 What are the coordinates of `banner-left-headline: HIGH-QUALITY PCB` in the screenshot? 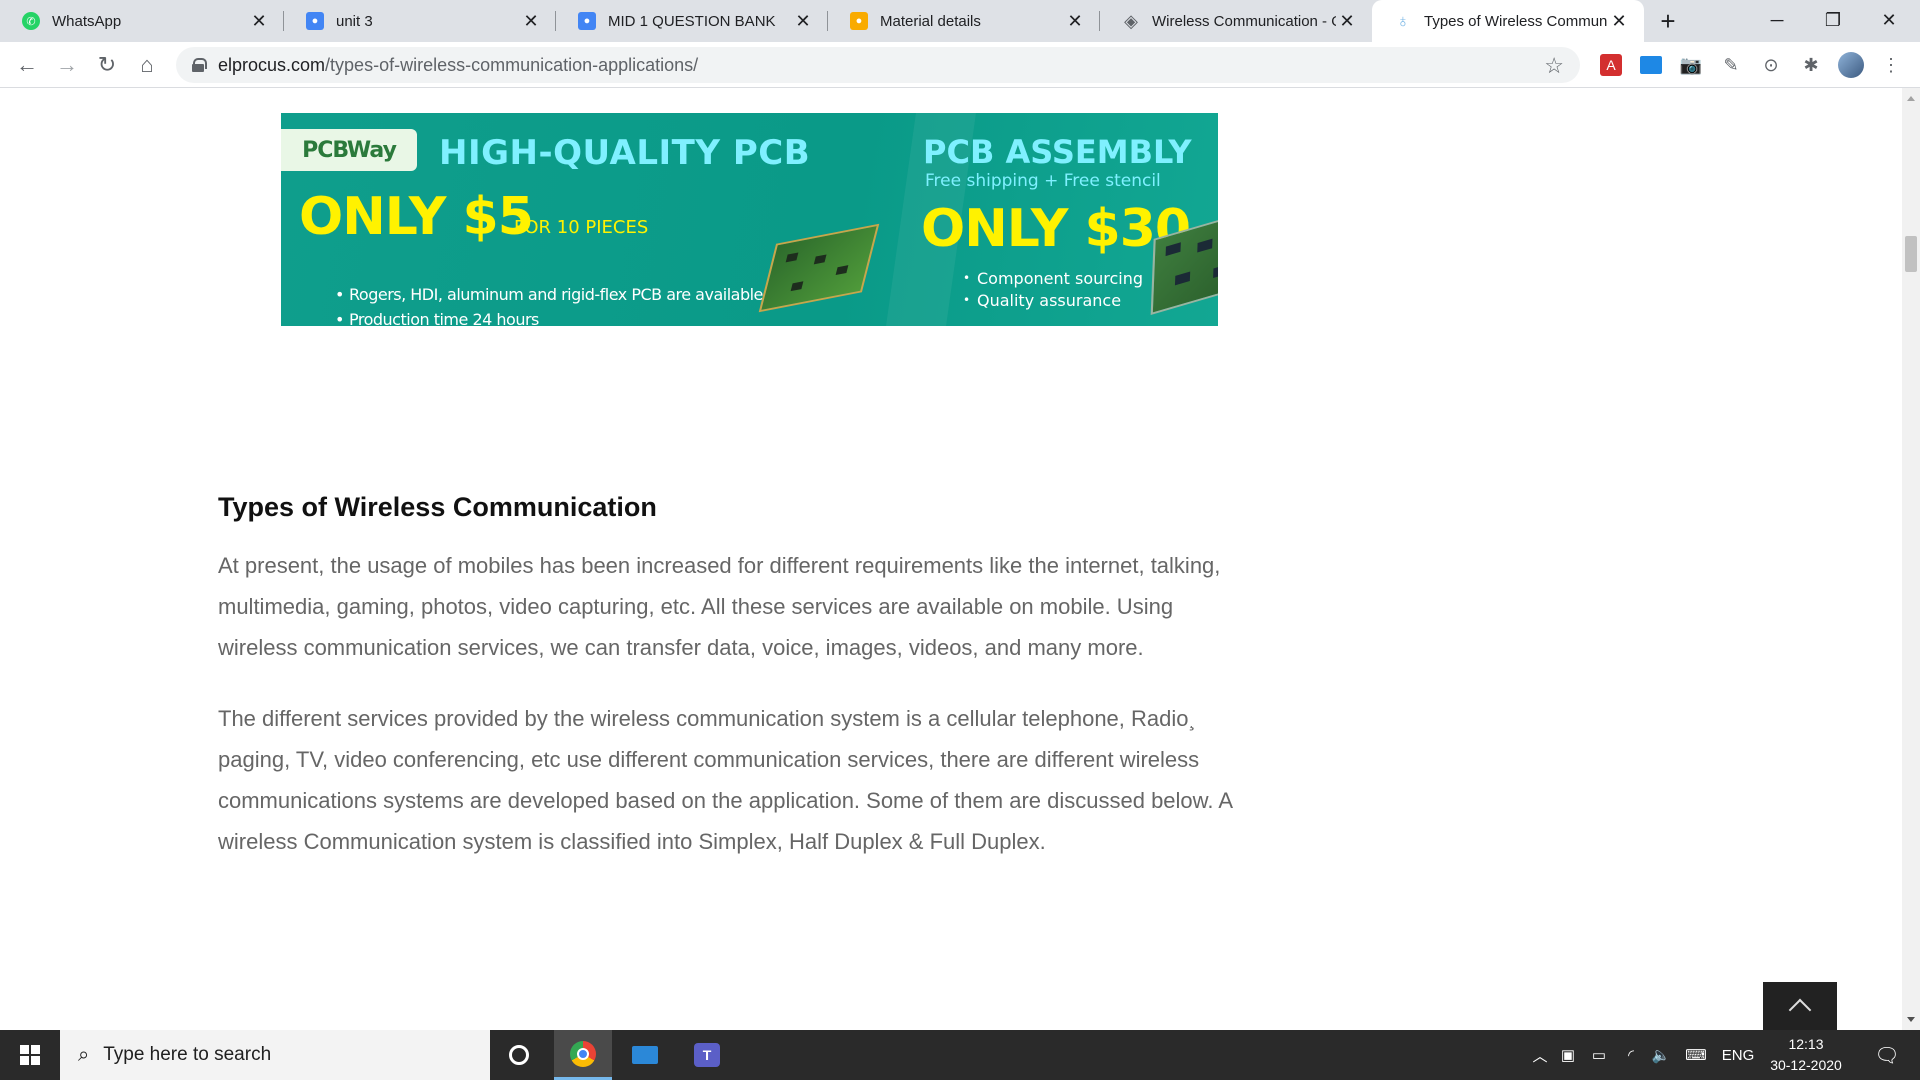 It's located at (625, 153).